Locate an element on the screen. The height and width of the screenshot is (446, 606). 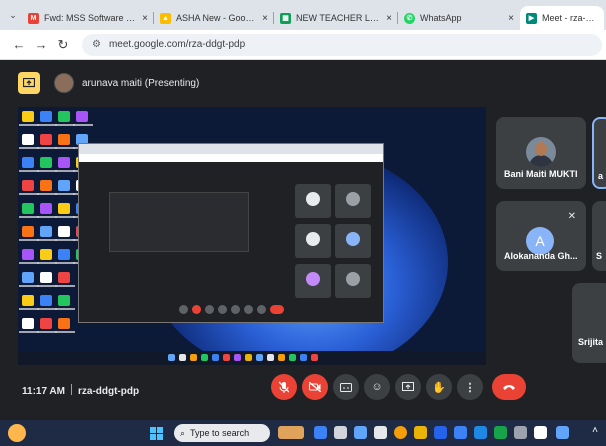
search-icon: ⌕ is located at coordinates (183, 432).